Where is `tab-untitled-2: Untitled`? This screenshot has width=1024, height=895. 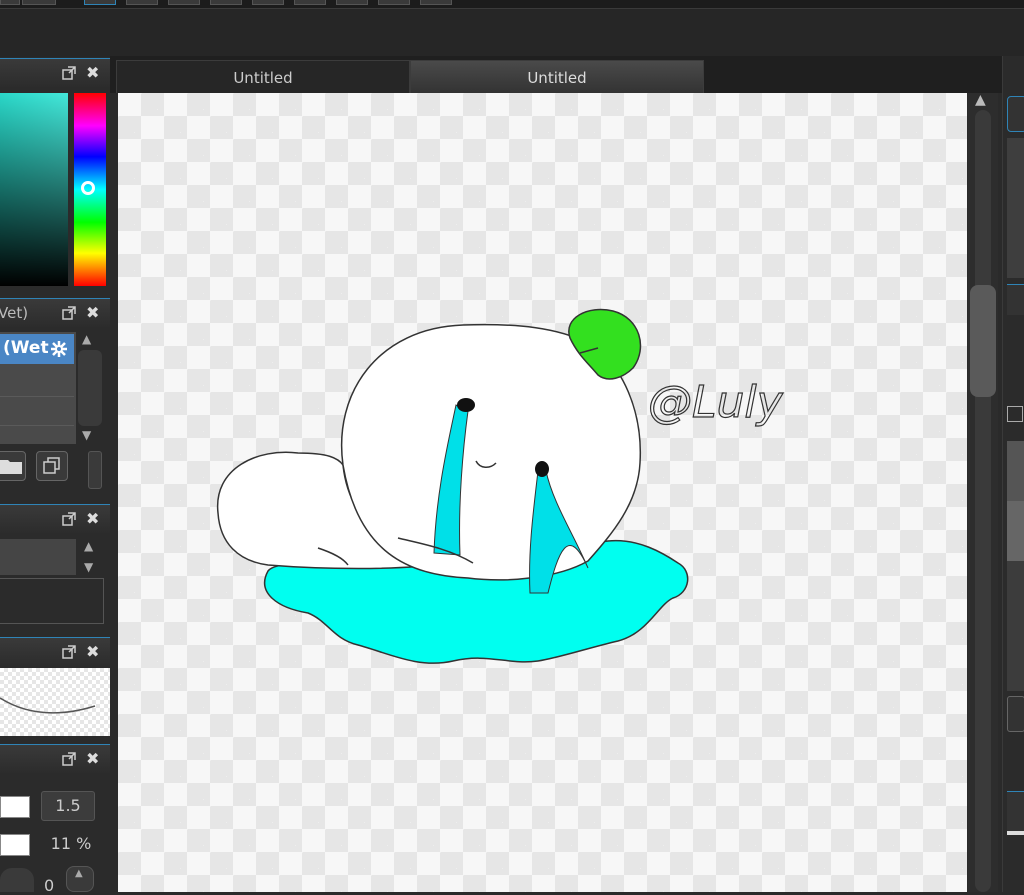
tab-untitled-2: Untitled is located at coordinates (557, 76).